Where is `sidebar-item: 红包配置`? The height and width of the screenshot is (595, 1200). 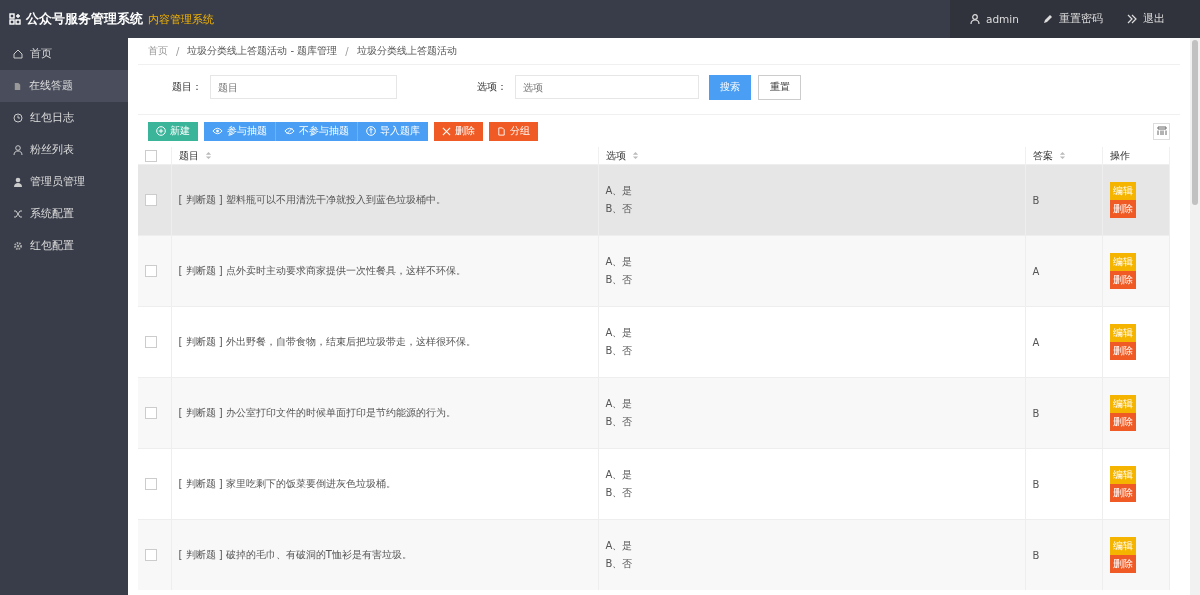
sidebar-item: 红包配置 is located at coordinates (64, 246).